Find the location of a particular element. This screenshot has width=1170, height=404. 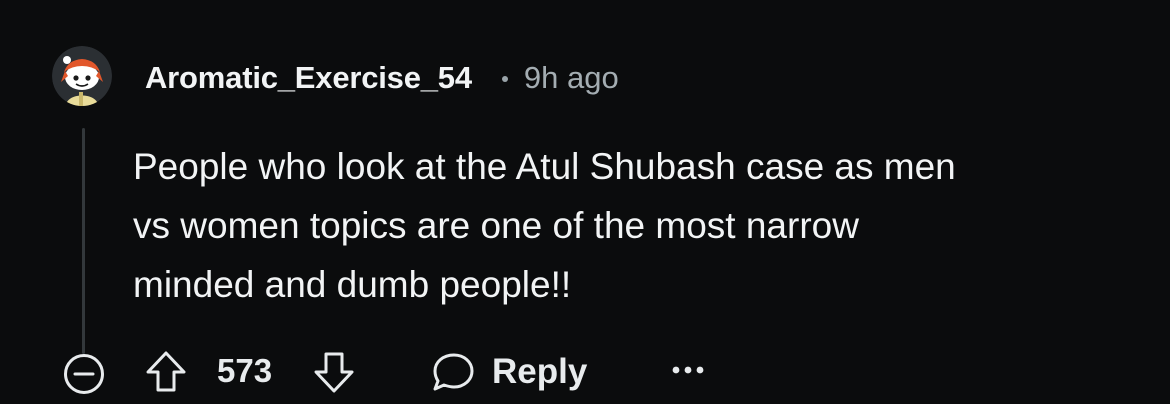

reply-label: Reply is located at coordinates (540, 371).